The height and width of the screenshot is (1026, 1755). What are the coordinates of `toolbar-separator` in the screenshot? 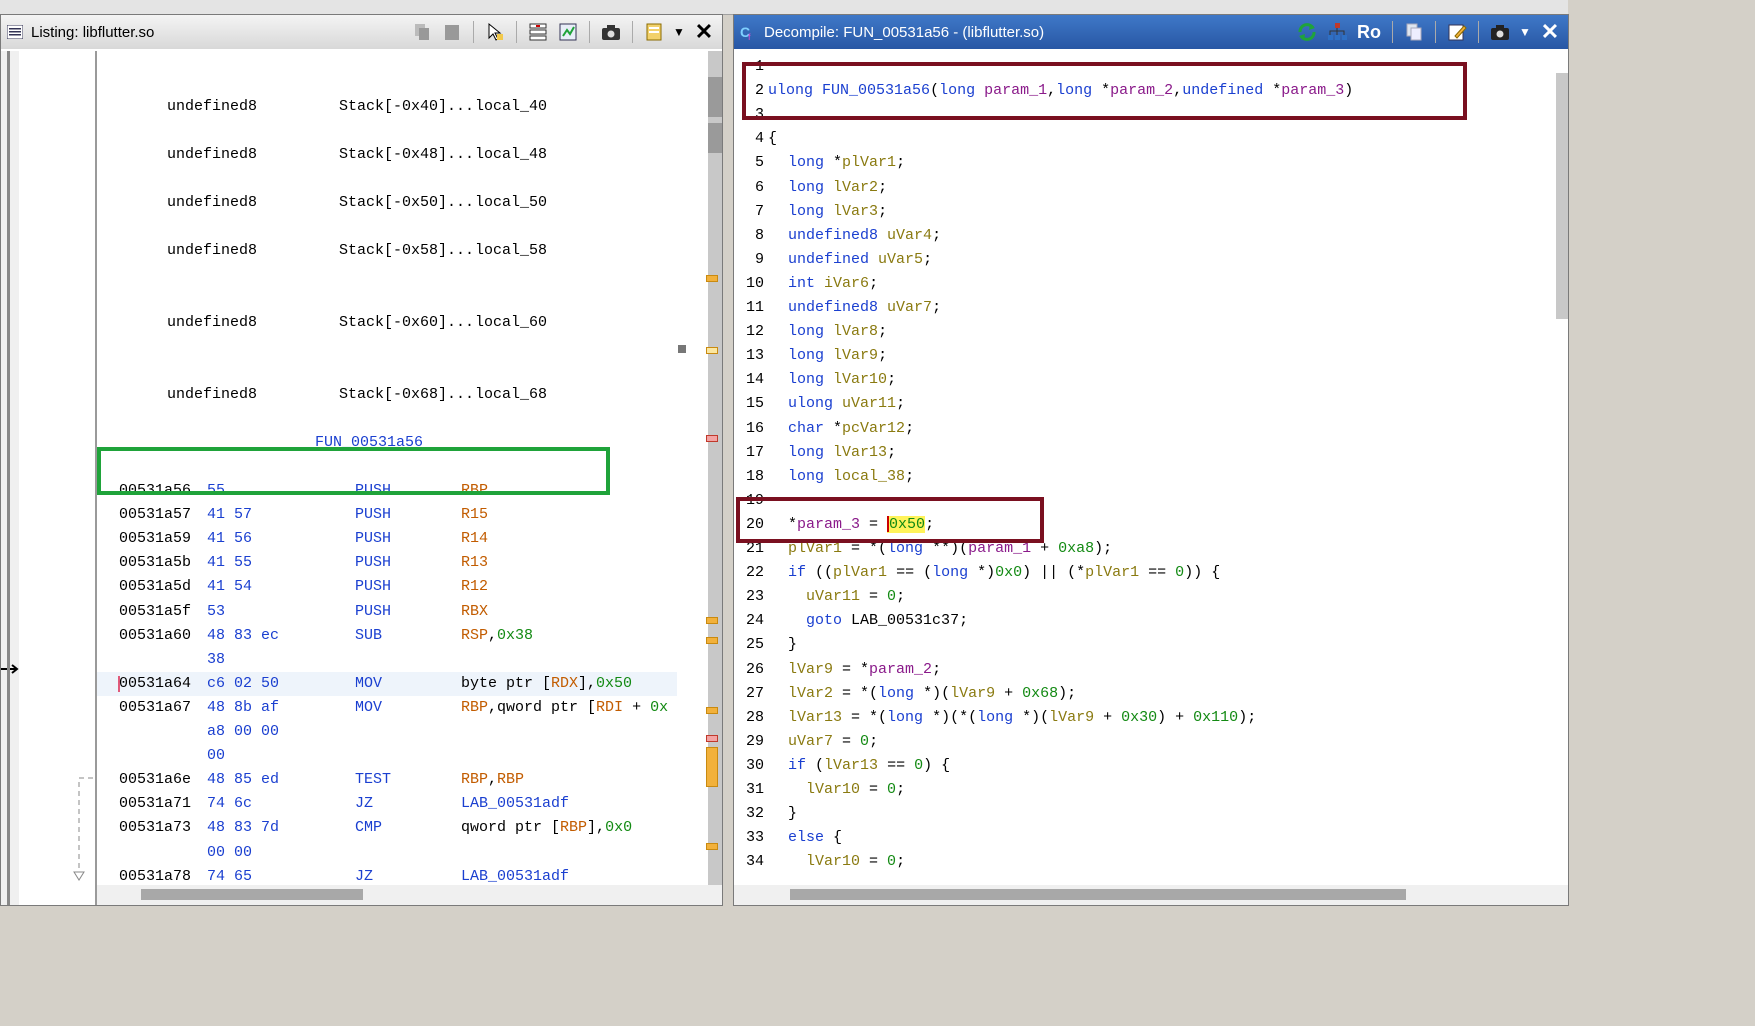 It's located at (1478, 32).